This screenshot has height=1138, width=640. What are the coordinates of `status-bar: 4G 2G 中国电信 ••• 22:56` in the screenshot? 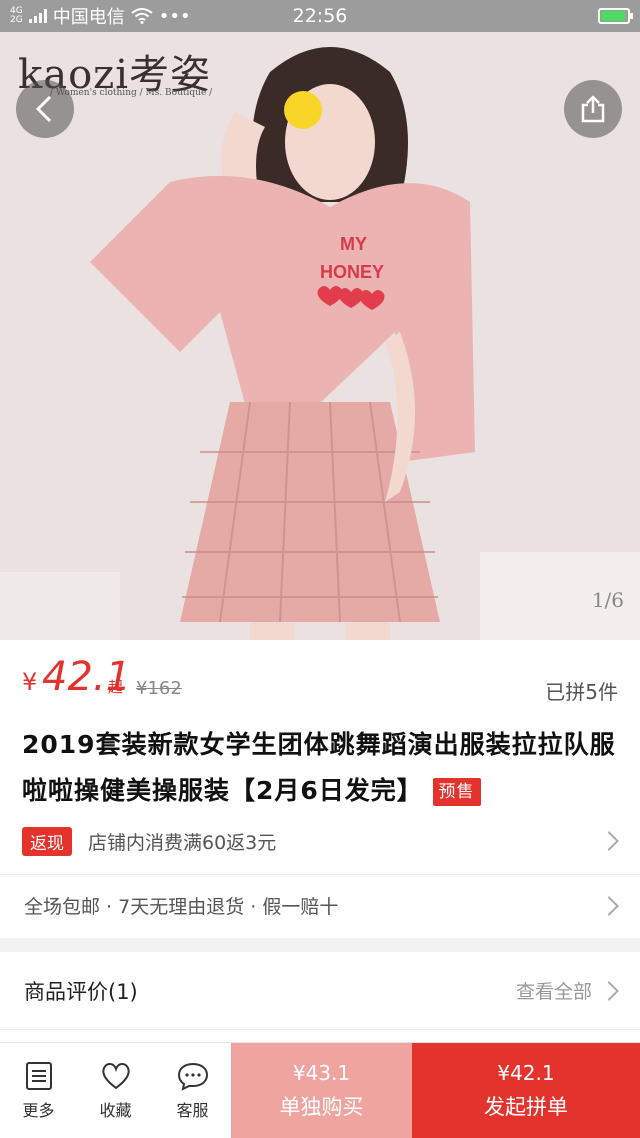 It's located at (320, 16).